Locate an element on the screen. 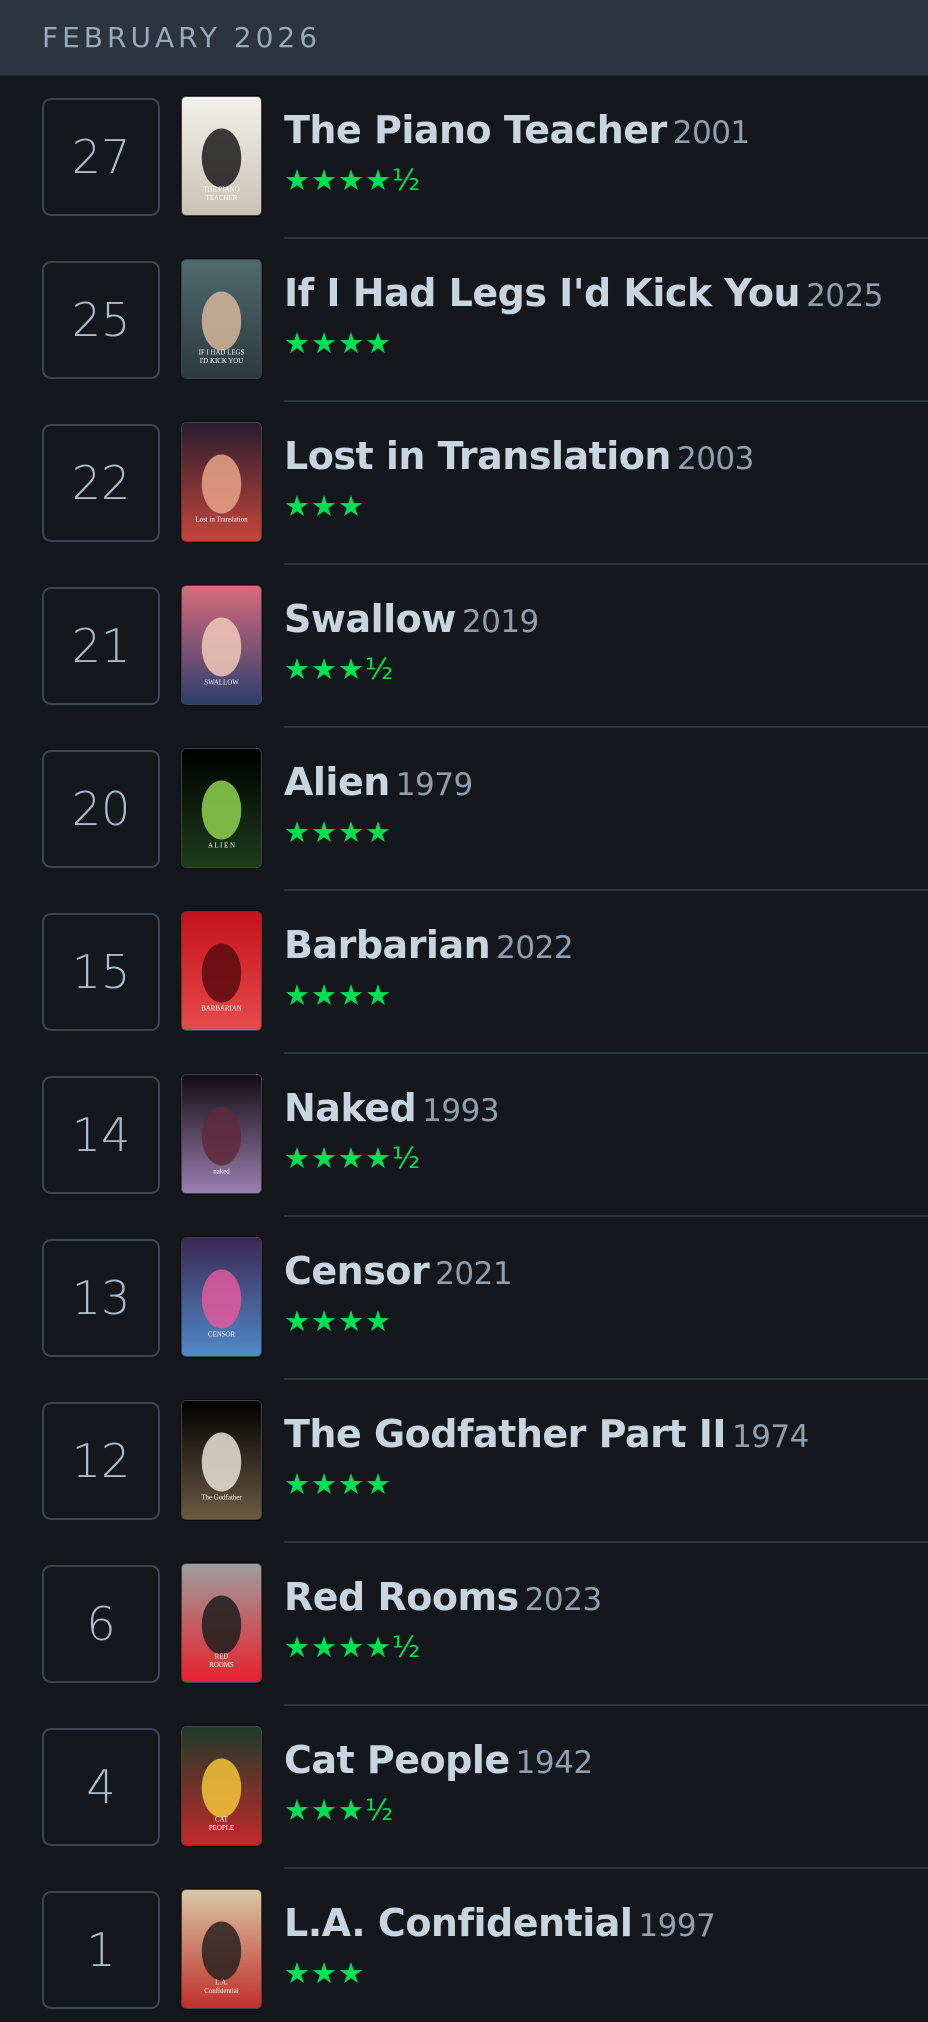  entry-day: 4 is located at coordinates (101, 1787).